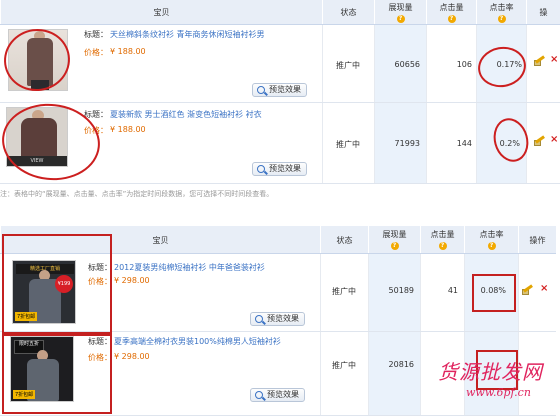 The image size is (560, 416). I want to click on title-label: 标题：, so click(96, 34).